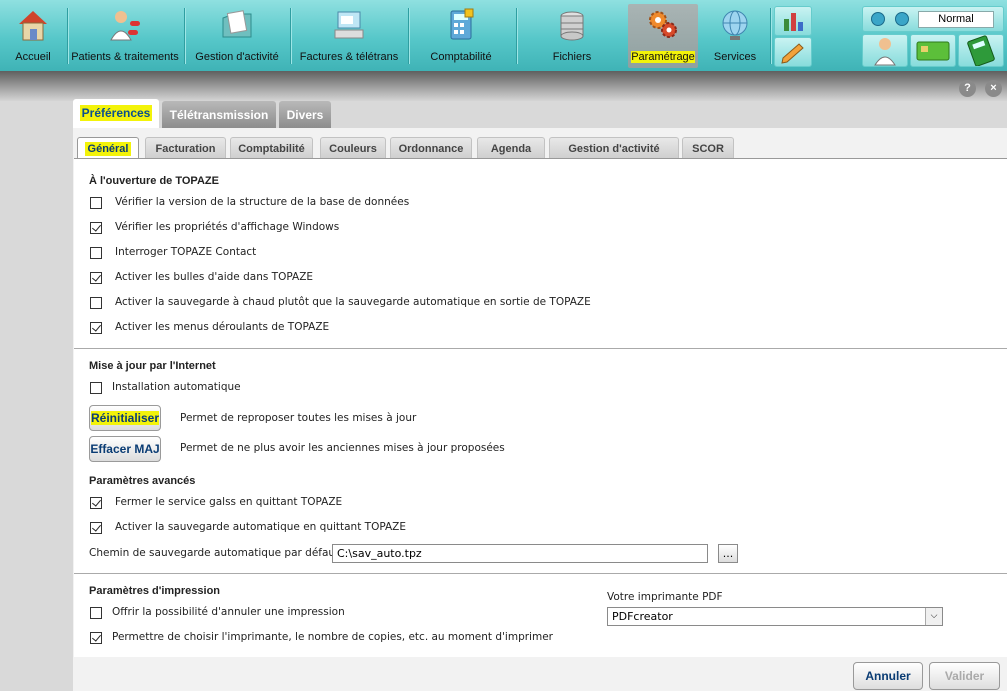 This screenshot has width=1007, height=691. I want to click on subtab-agenda: Agenda, so click(511, 147).